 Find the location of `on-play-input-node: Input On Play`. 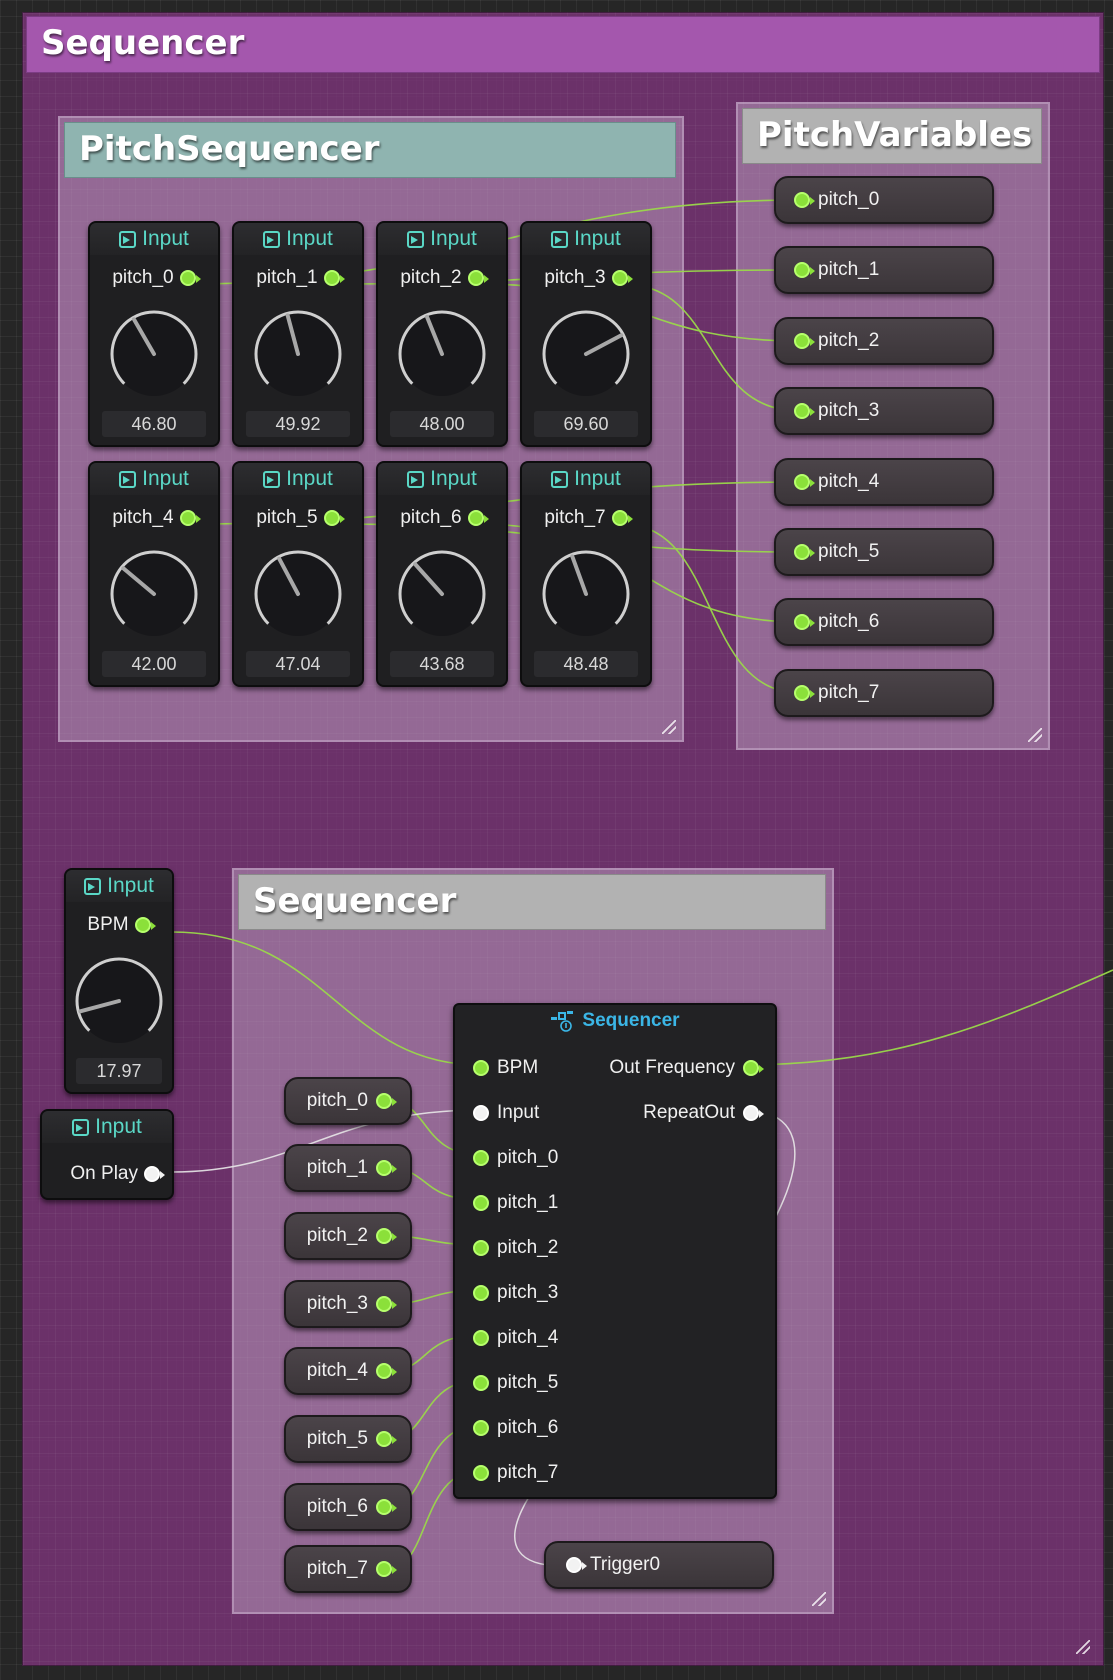

on-play-input-node: Input On Play is located at coordinates (107, 1154).